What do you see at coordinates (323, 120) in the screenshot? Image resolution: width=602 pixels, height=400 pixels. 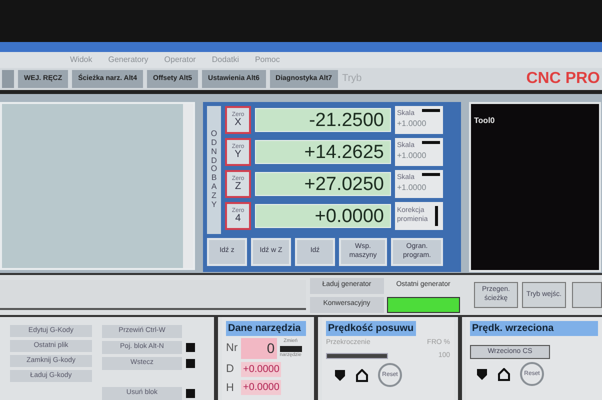 I see `axis-position-field: -21.2500` at bounding box center [323, 120].